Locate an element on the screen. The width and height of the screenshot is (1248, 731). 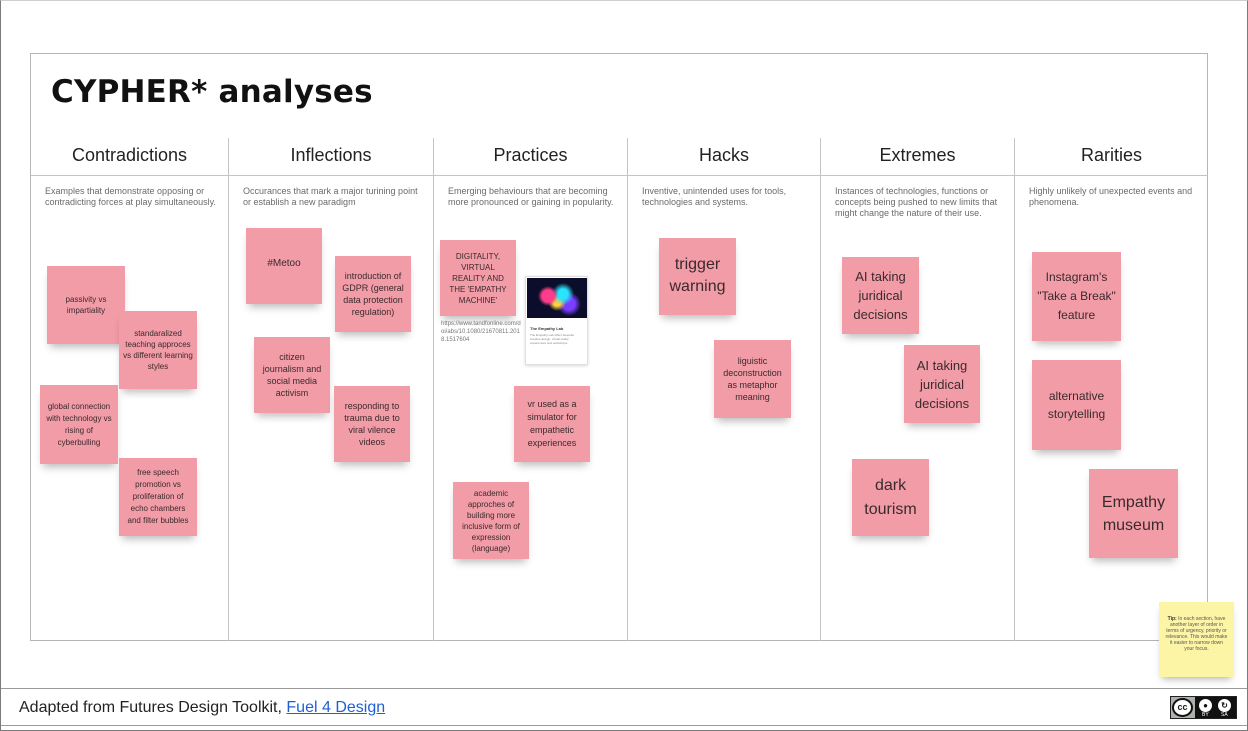
column-header: Rarities is located at coordinates (1111, 157).